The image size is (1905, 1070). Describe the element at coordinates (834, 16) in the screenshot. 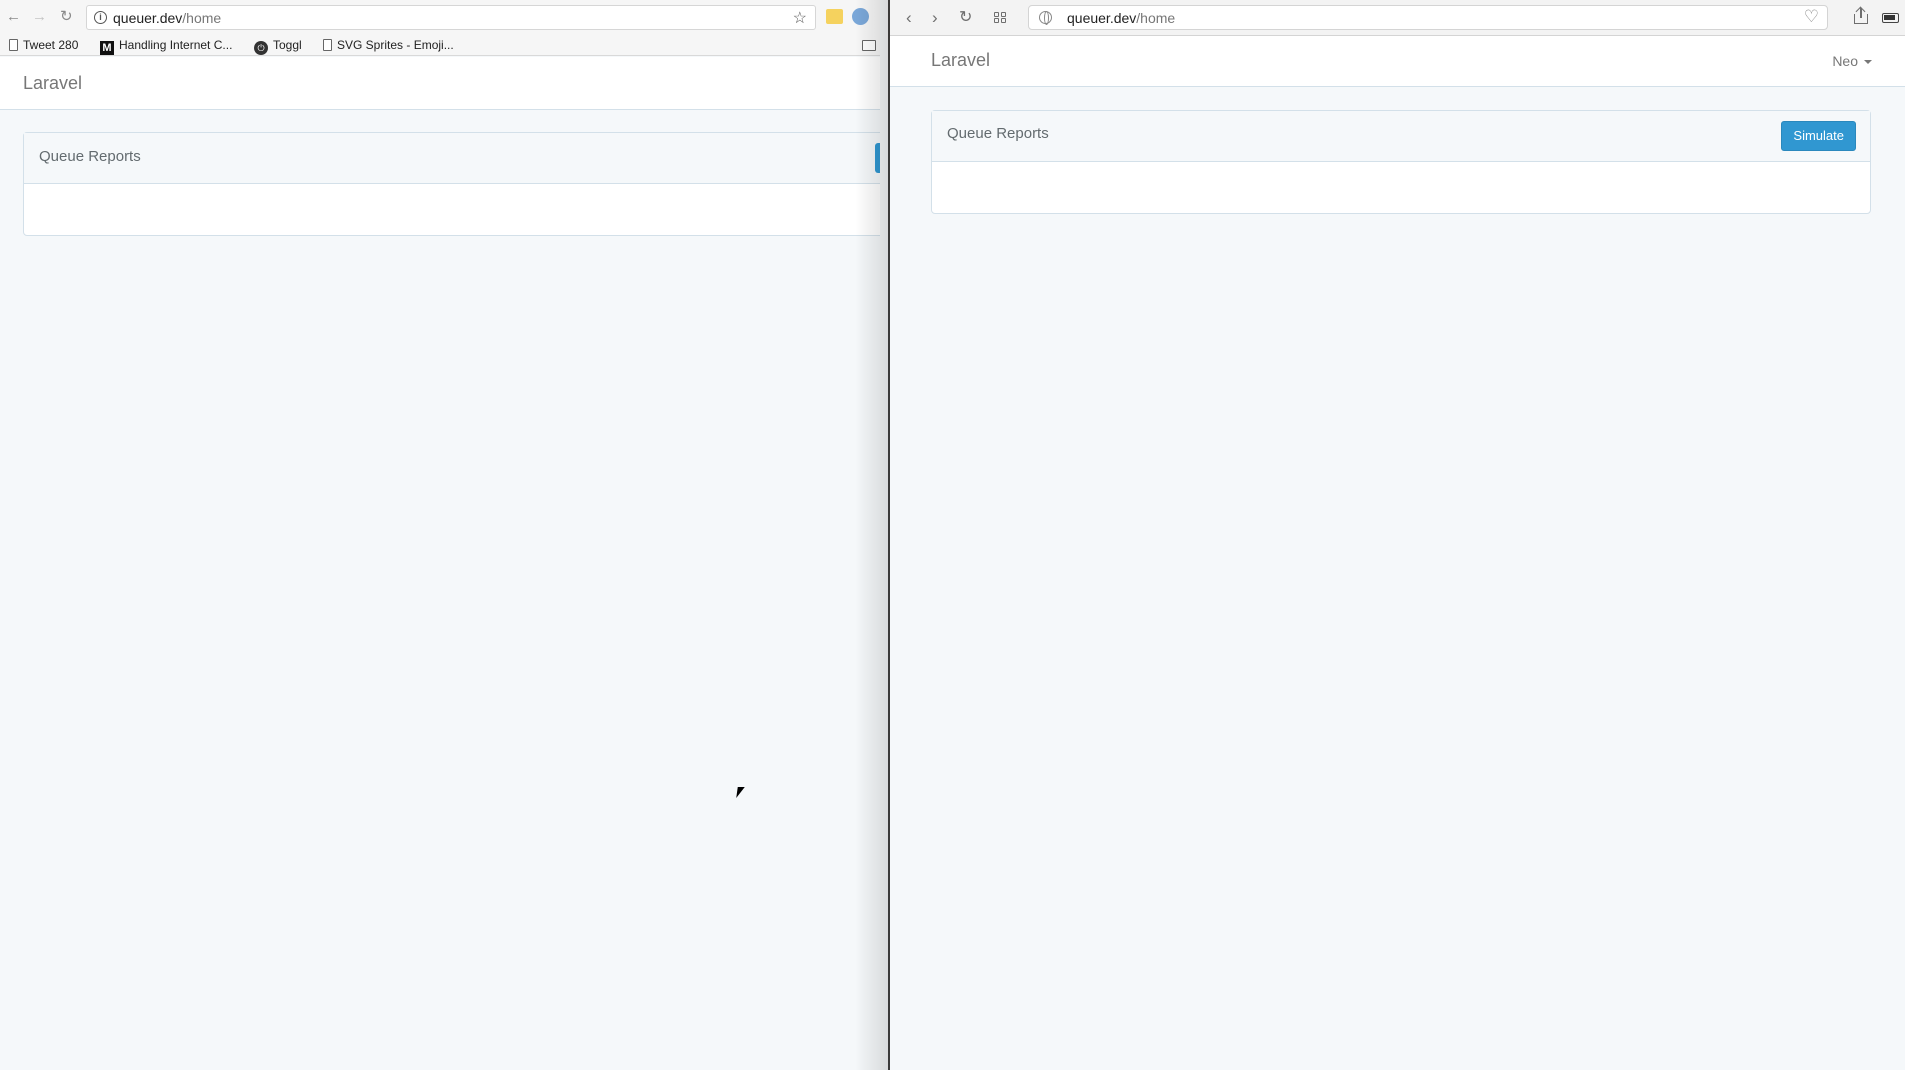

I see `extension-icon` at that location.